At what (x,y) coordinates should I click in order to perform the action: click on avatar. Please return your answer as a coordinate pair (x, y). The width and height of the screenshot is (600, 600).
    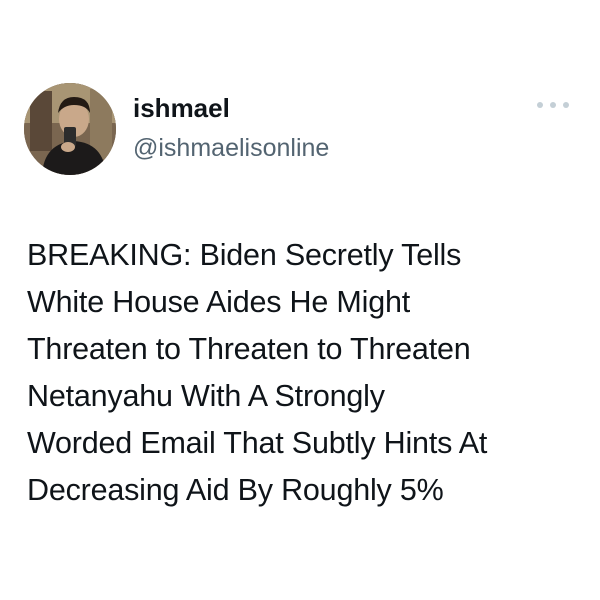
    Looking at the image, I should click on (70, 129).